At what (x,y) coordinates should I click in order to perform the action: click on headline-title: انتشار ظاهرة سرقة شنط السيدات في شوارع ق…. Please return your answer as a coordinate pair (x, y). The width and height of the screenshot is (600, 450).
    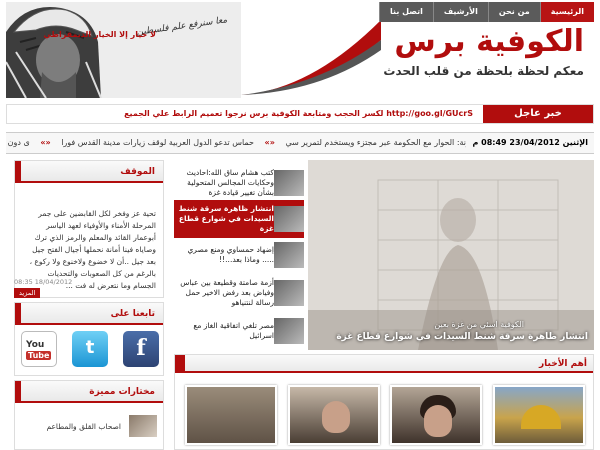
    Looking at the image, I should click on (226, 219).